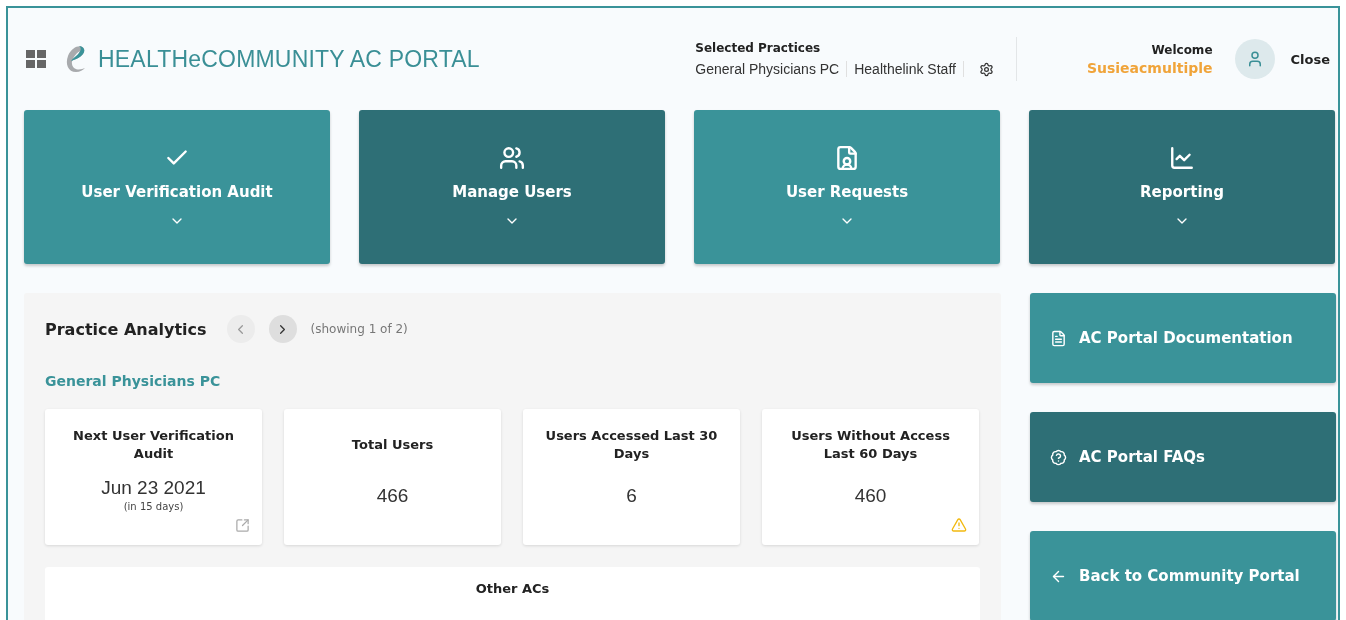 This screenshot has height=620, width=1346. What do you see at coordinates (870, 496) in the screenshot?
I see `stat-value: 460` at bounding box center [870, 496].